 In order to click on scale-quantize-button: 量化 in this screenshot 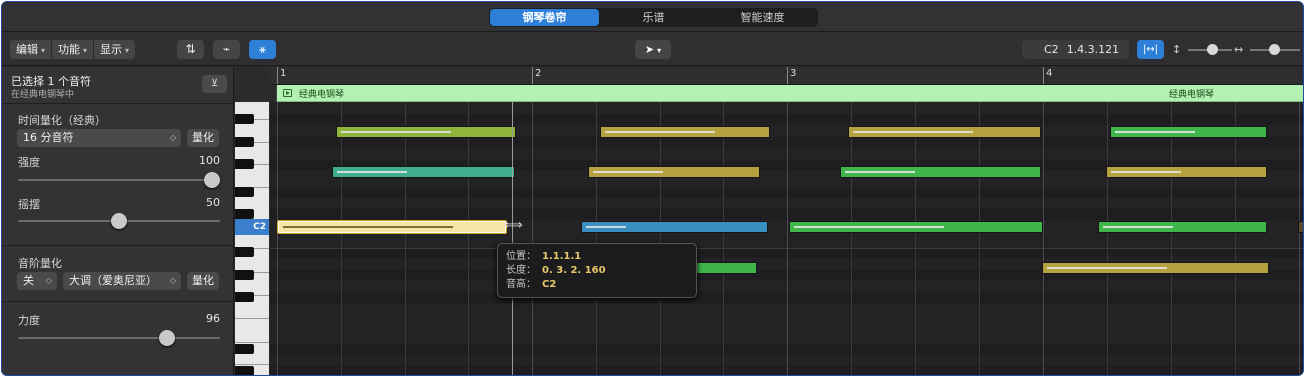, I will do `click(203, 281)`.